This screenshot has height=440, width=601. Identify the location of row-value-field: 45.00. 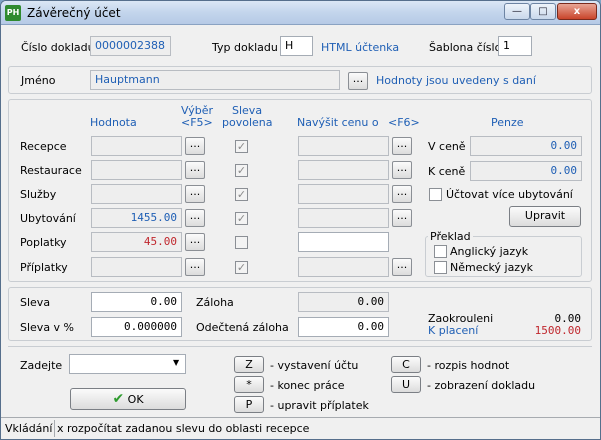
(136, 242).